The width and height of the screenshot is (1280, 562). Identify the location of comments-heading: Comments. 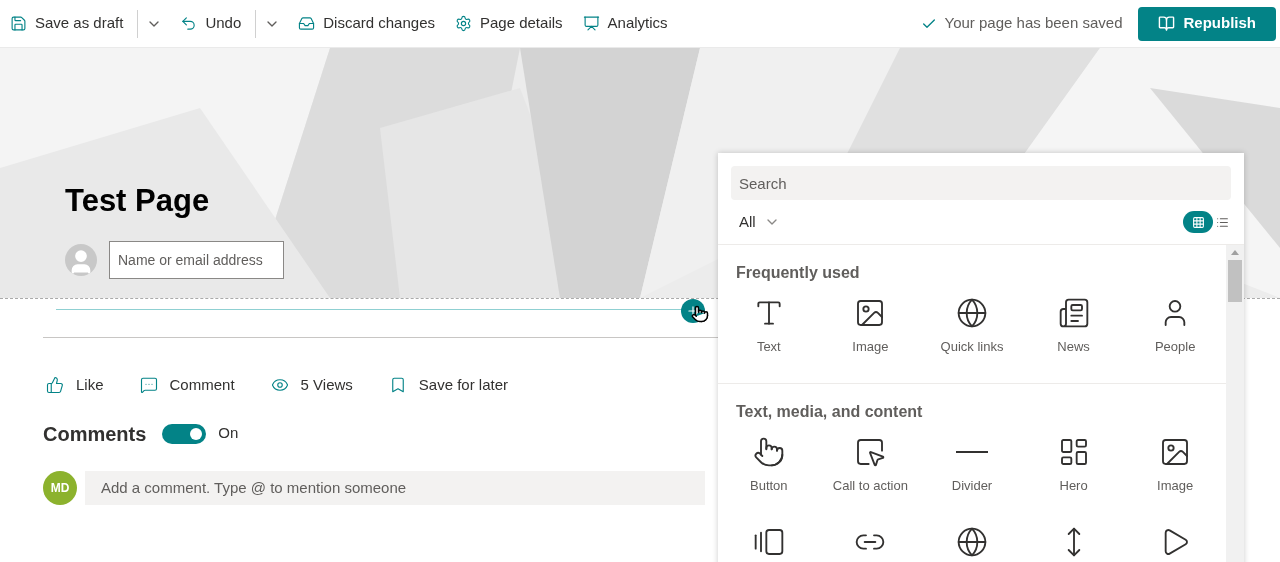
(95, 434).